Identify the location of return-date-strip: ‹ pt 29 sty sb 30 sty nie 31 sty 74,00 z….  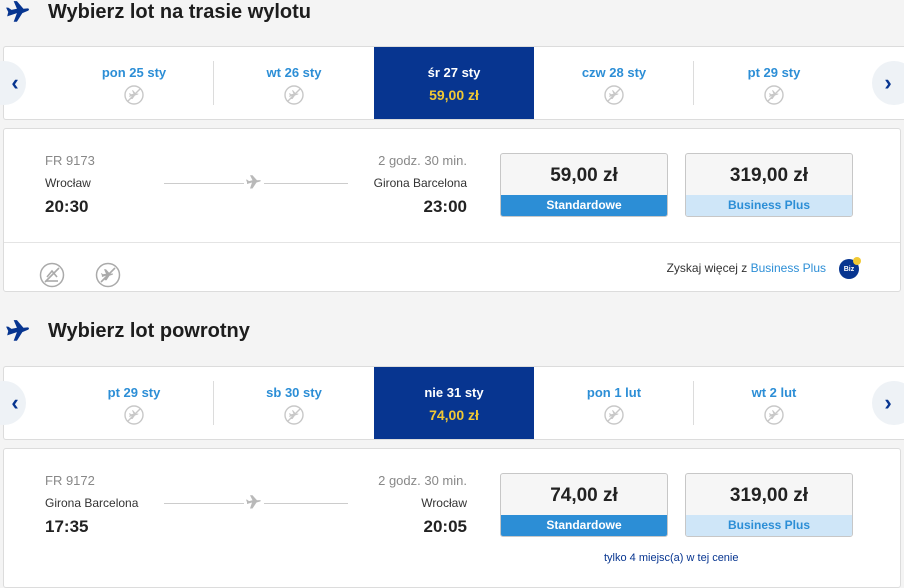
(452, 403).